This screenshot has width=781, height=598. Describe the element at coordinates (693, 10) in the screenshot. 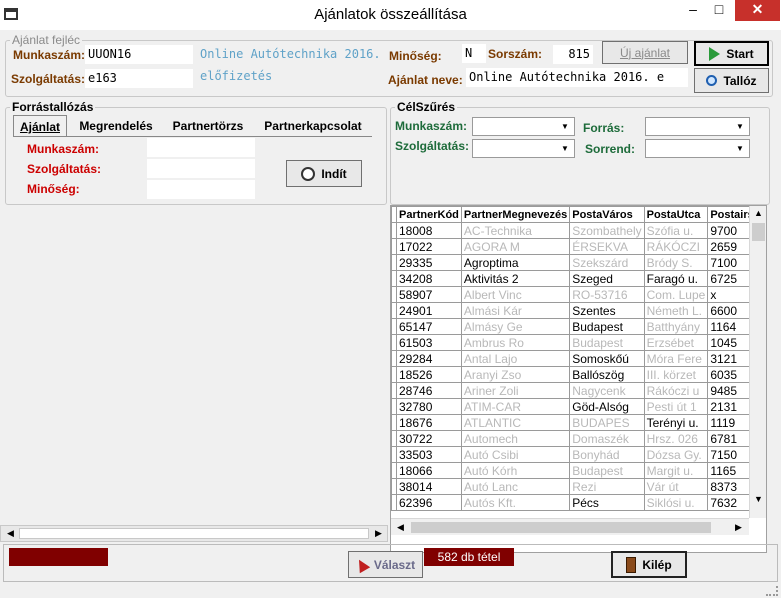

I see `minimize-button: –` at that location.